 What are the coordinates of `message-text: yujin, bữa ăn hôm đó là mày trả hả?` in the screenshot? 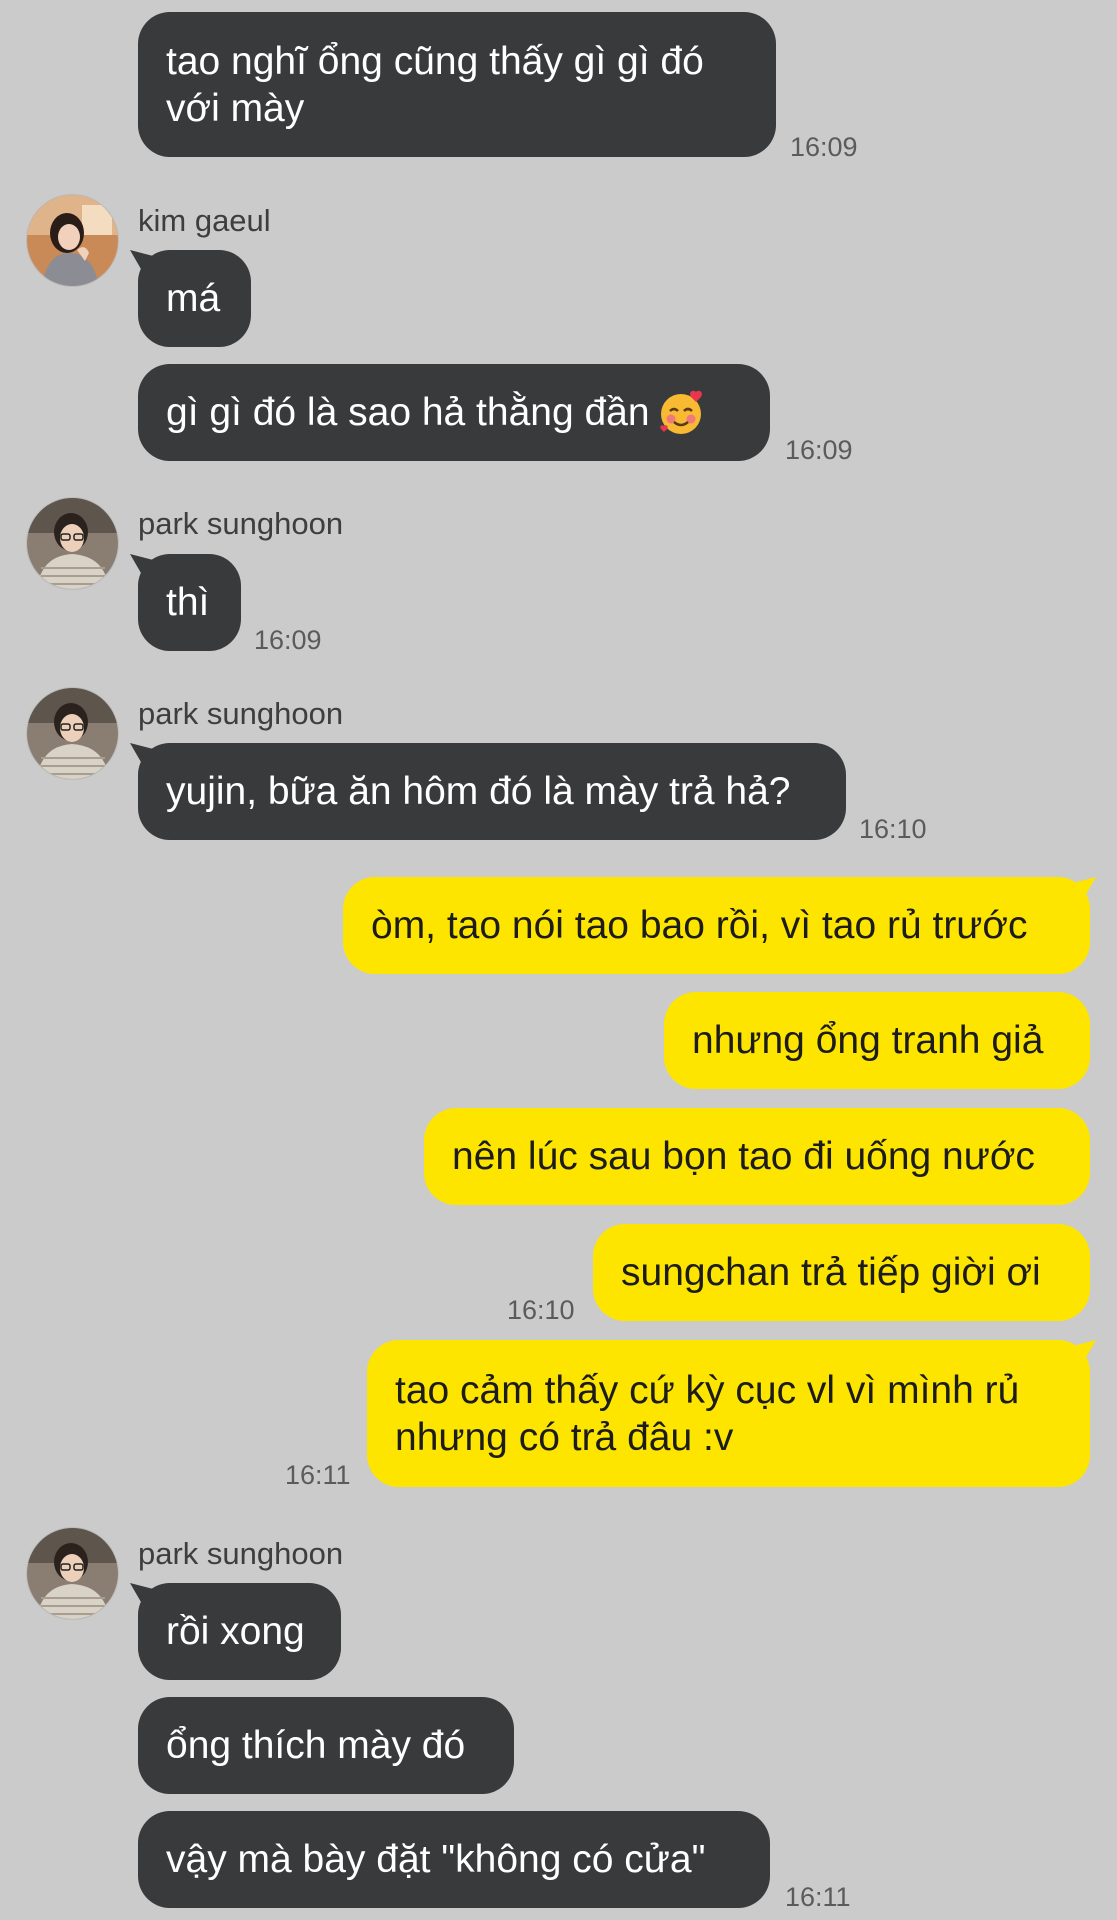 It's located at (478, 791).